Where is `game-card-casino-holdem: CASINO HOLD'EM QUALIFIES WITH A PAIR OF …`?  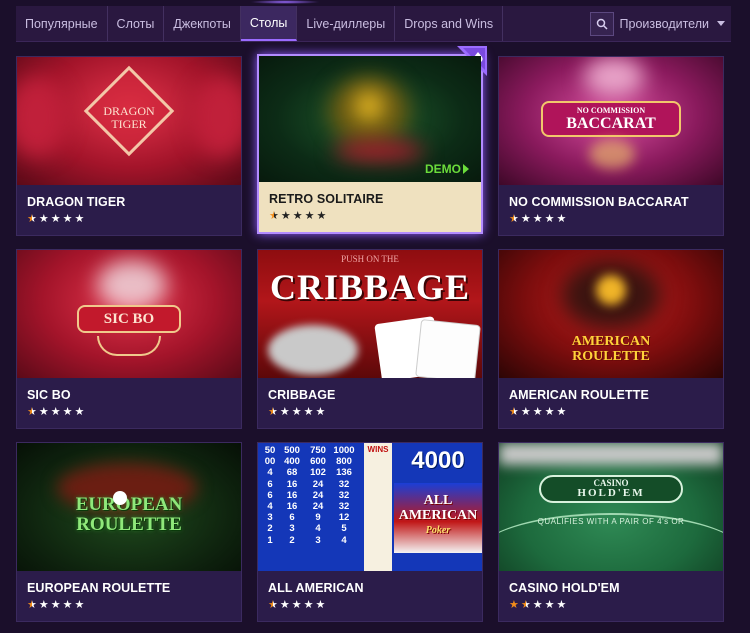
game-card-casino-holdem: CASINO HOLD'EM QUALIFIES WITH A PAIR OF … is located at coordinates (611, 532).